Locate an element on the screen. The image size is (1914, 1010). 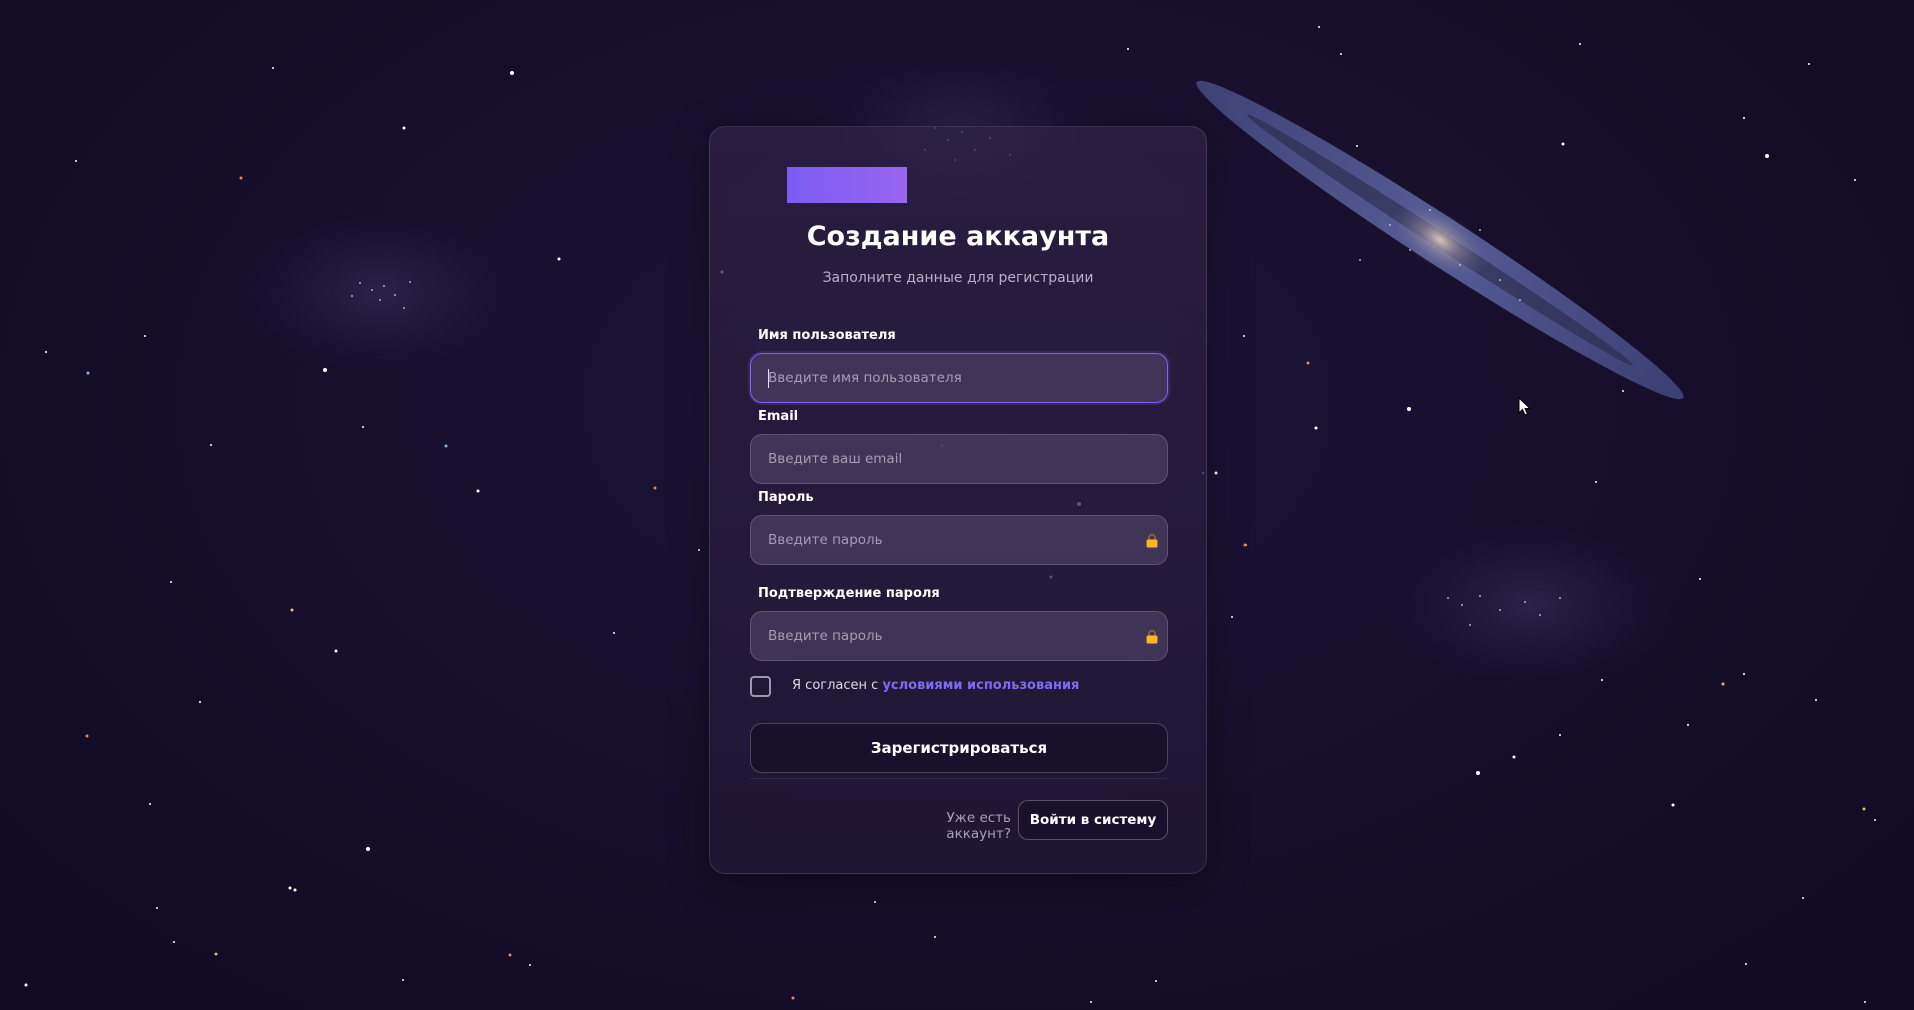
page-subtitle: Заполните данные для регистрации is located at coordinates (958, 278).